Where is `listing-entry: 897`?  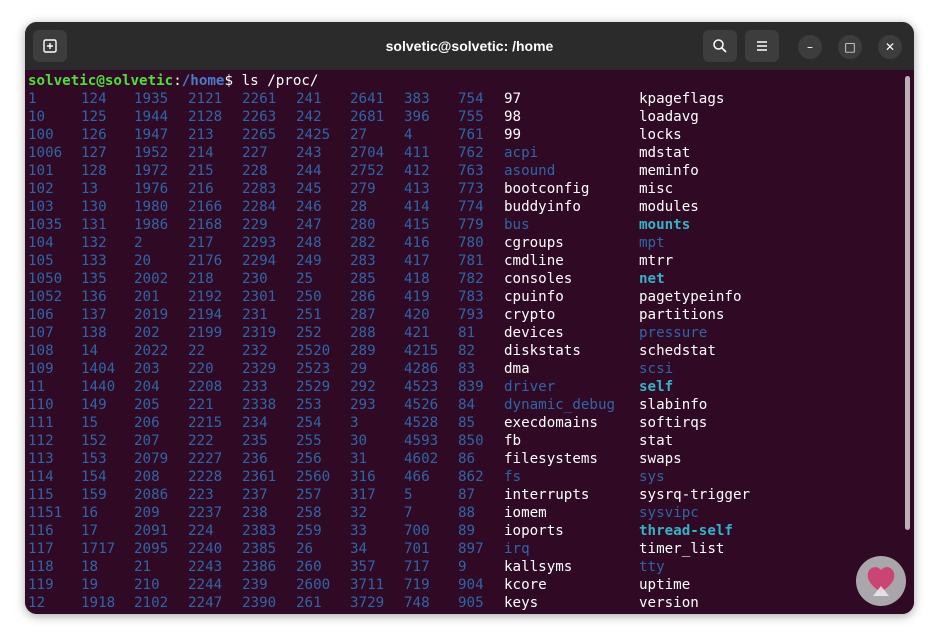 listing-entry: 897 is located at coordinates (471, 549).